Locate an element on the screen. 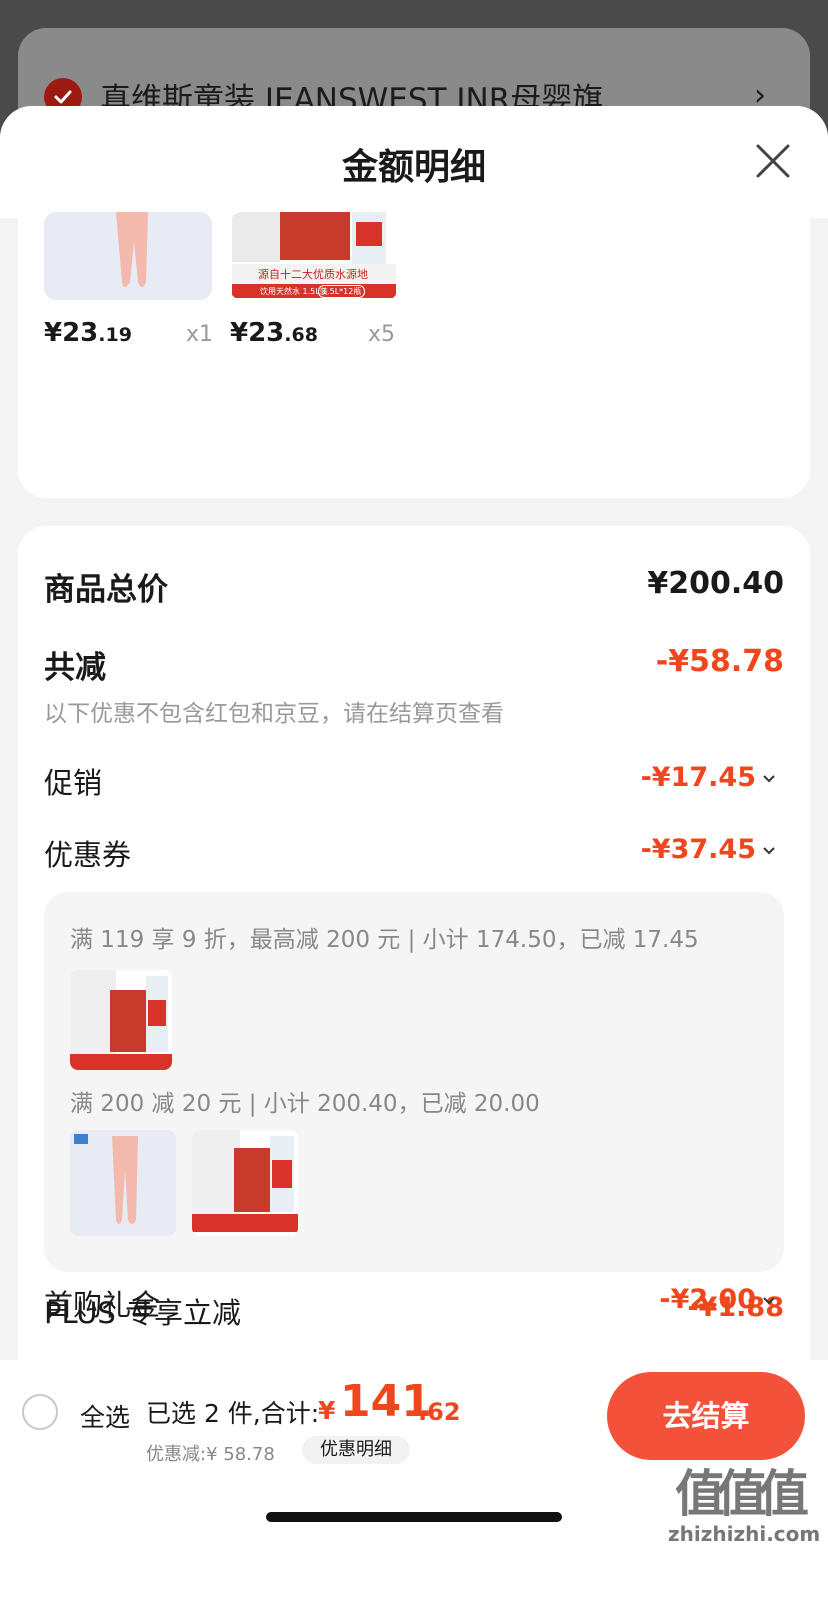 Image resolution: width=828 pixels, height=1600 pixels. total-discount-label: 共减 is located at coordinates (75, 668).